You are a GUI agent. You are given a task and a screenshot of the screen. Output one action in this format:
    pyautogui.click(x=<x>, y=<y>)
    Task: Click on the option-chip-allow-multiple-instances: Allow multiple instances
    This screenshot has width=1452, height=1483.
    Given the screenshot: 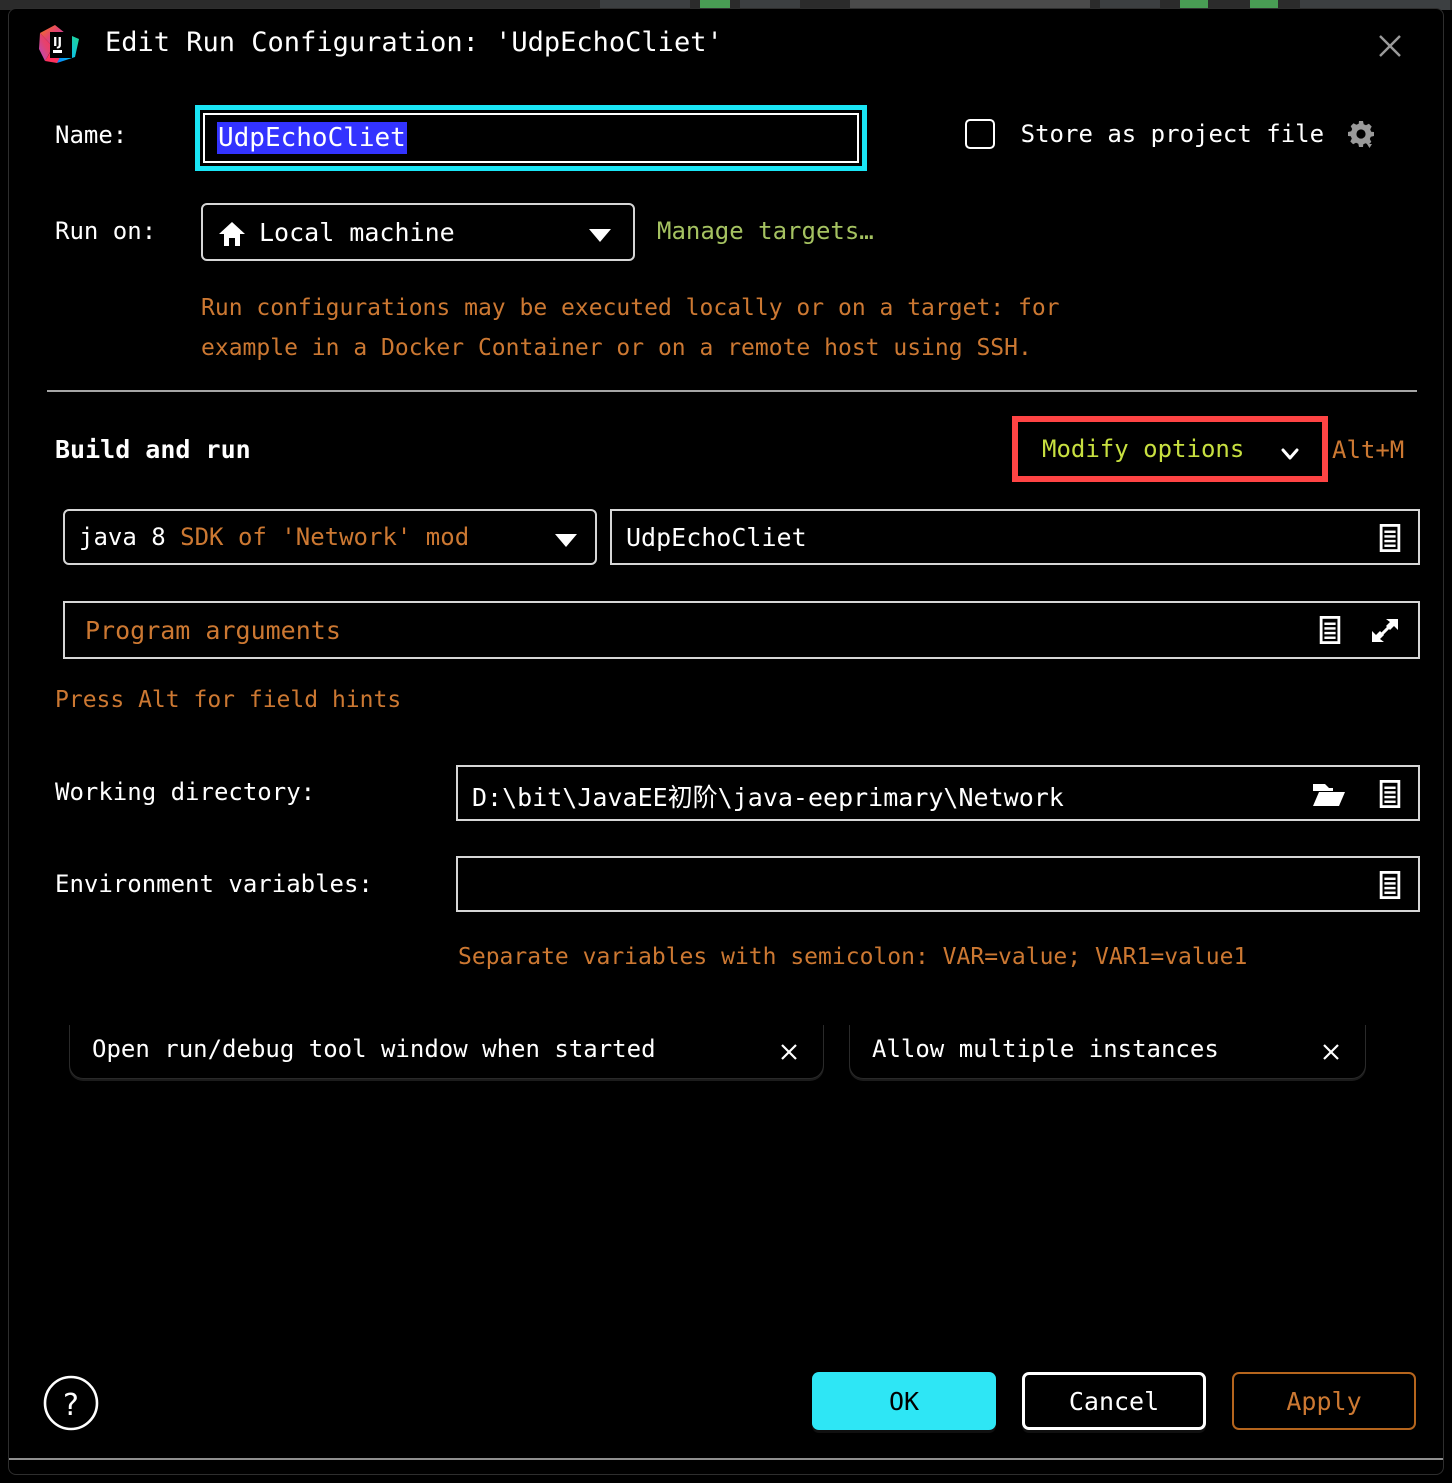 What is the action you would take?
    pyautogui.click(x=1107, y=1052)
    